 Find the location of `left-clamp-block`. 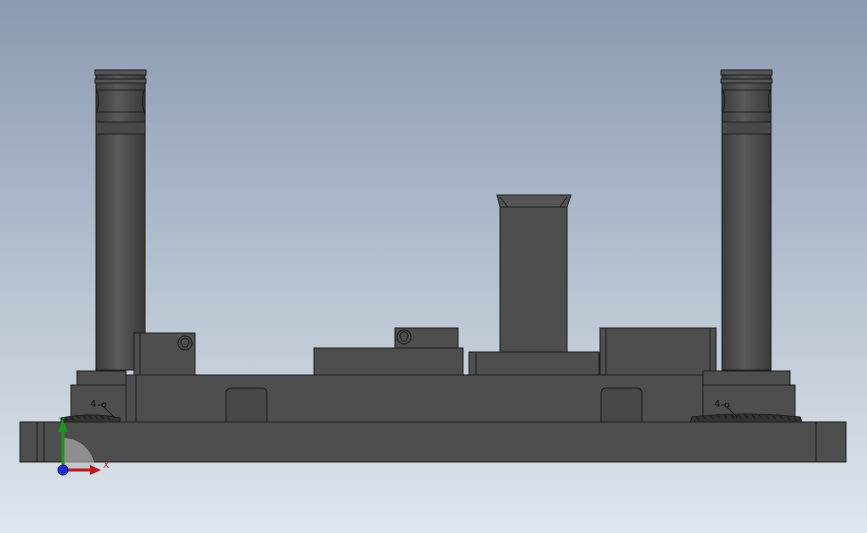

left-clamp-block is located at coordinates (164, 354).